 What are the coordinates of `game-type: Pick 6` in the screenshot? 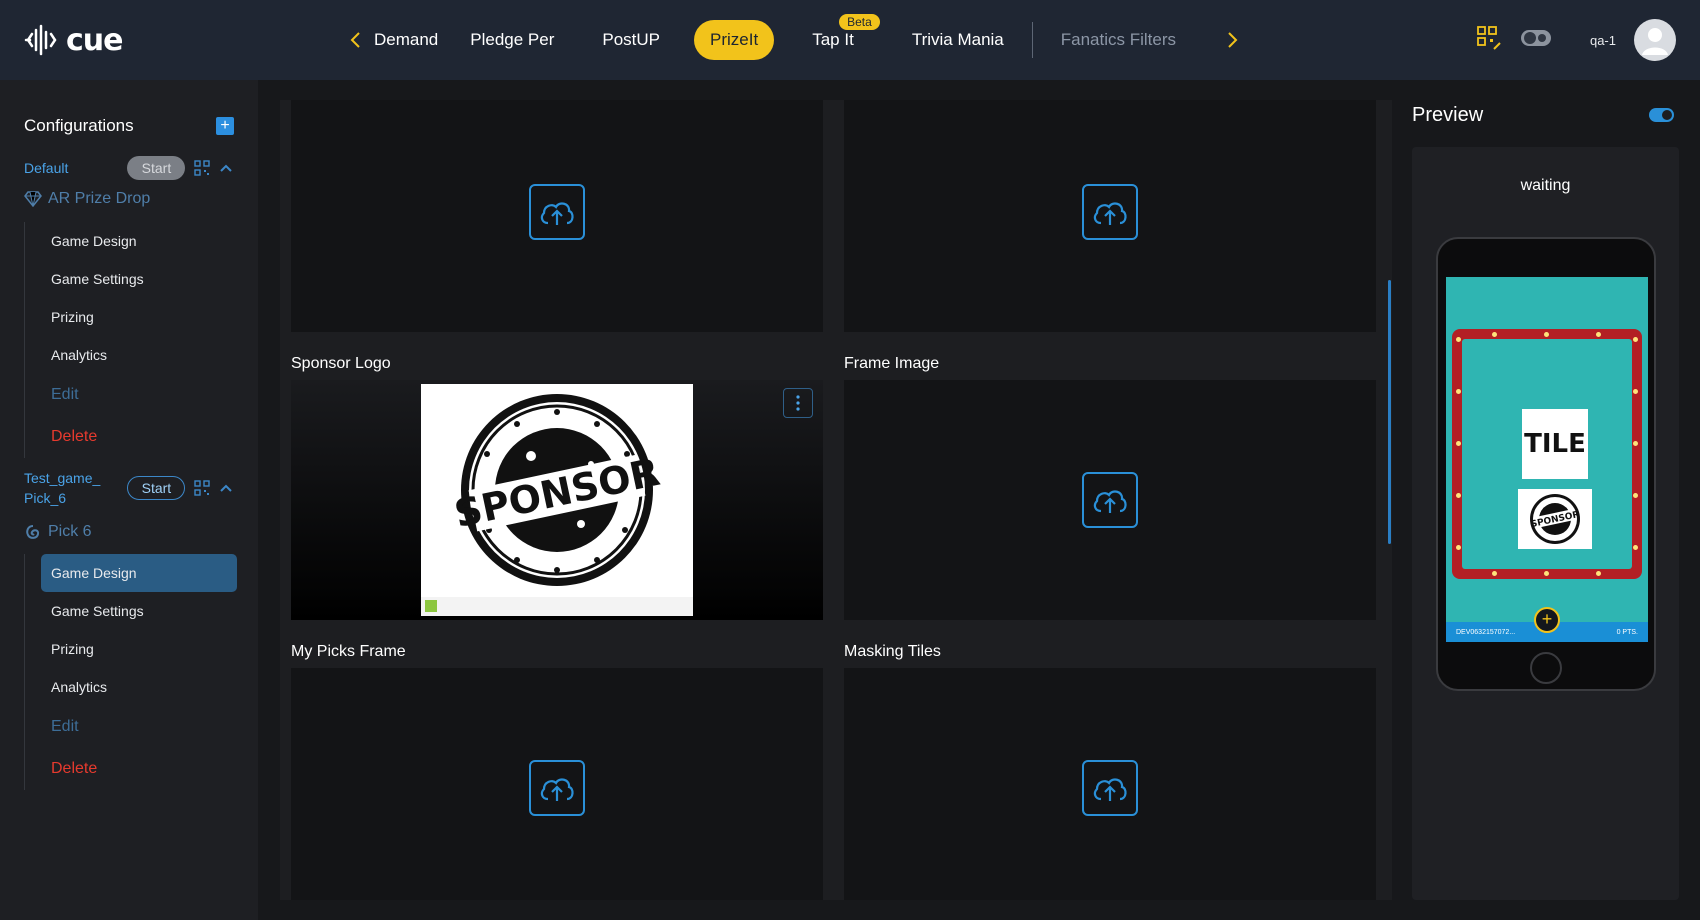 It's located at (58, 532).